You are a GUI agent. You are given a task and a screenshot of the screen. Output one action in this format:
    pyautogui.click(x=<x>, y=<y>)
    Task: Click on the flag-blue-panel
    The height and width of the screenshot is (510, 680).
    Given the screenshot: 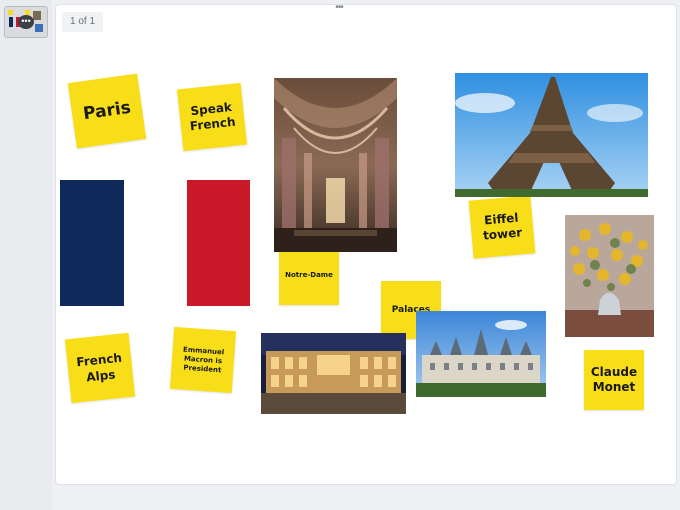 What is the action you would take?
    pyautogui.click(x=92, y=243)
    